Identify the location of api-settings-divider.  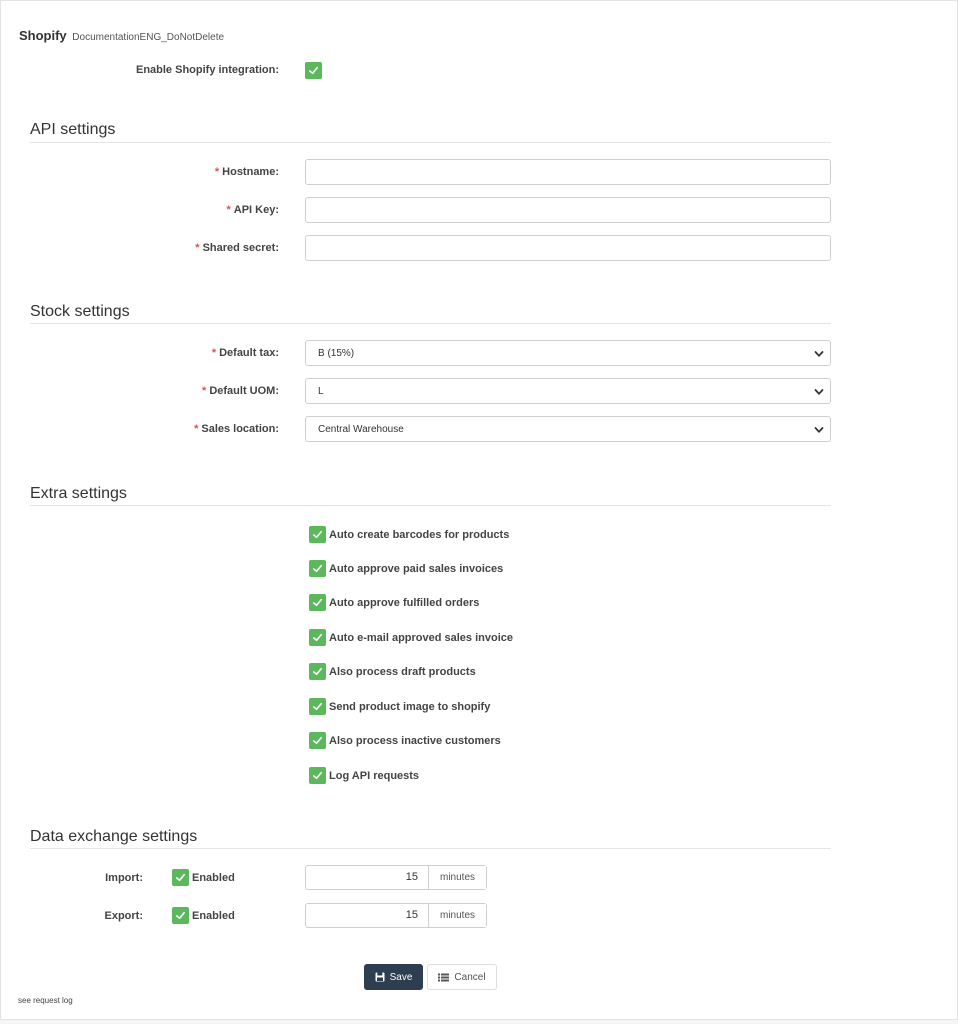
(430, 142).